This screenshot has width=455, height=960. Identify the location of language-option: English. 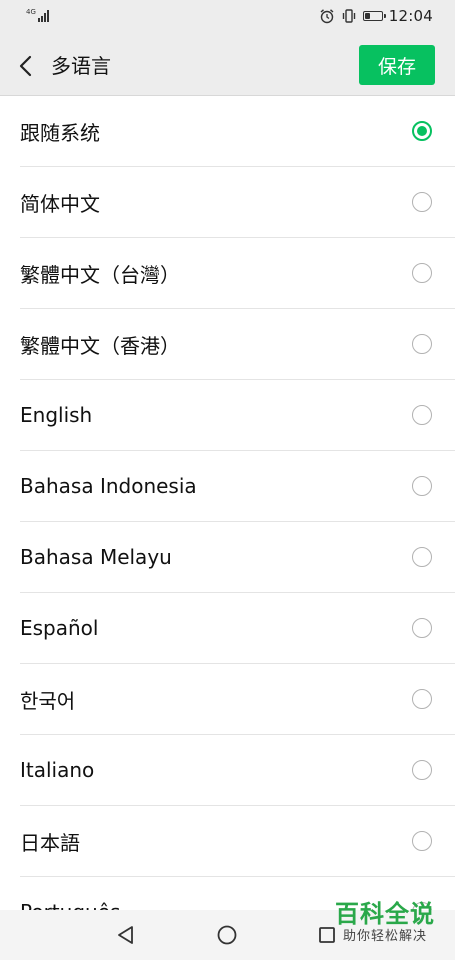
(237, 415).